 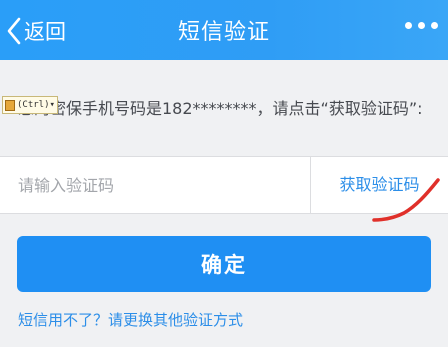 I want to click on clipboard-icon, so click(x=10, y=105).